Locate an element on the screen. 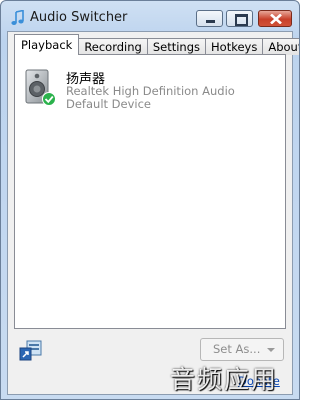 The height and width of the screenshot is (400, 320). close-icon is located at coordinates (276, 19).